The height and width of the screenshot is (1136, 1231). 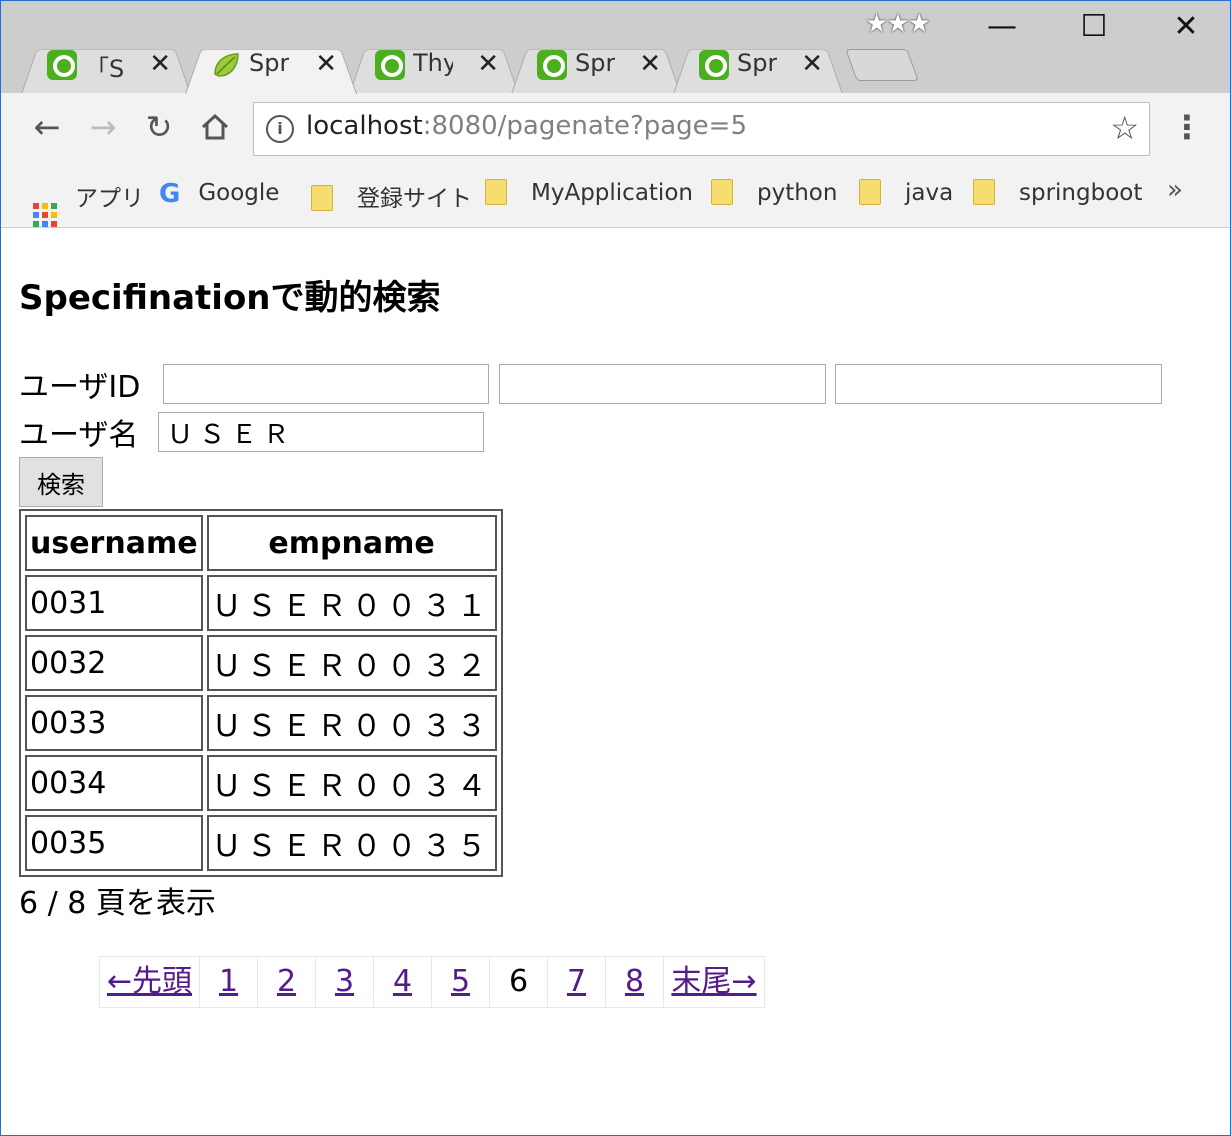 I want to click on column-header-empname: empname, so click(x=351, y=543).